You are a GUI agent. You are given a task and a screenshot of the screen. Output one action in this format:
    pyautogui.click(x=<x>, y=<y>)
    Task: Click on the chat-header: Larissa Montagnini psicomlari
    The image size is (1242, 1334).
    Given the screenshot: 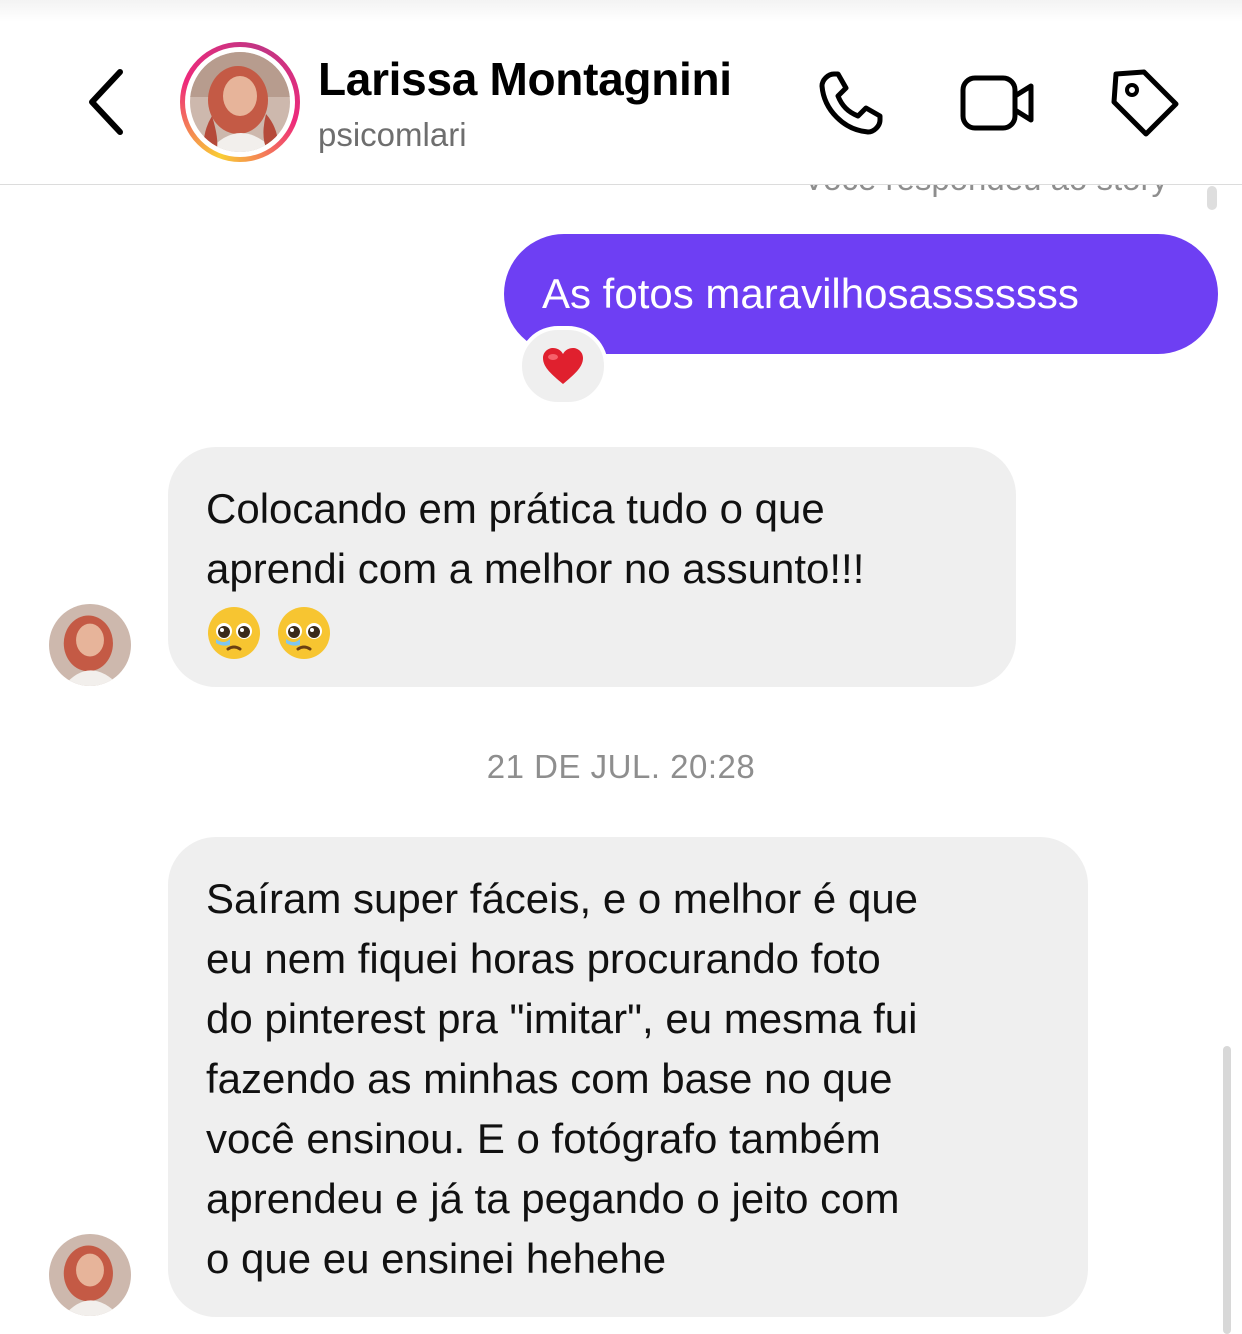 What is the action you would take?
    pyautogui.click(x=621, y=92)
    